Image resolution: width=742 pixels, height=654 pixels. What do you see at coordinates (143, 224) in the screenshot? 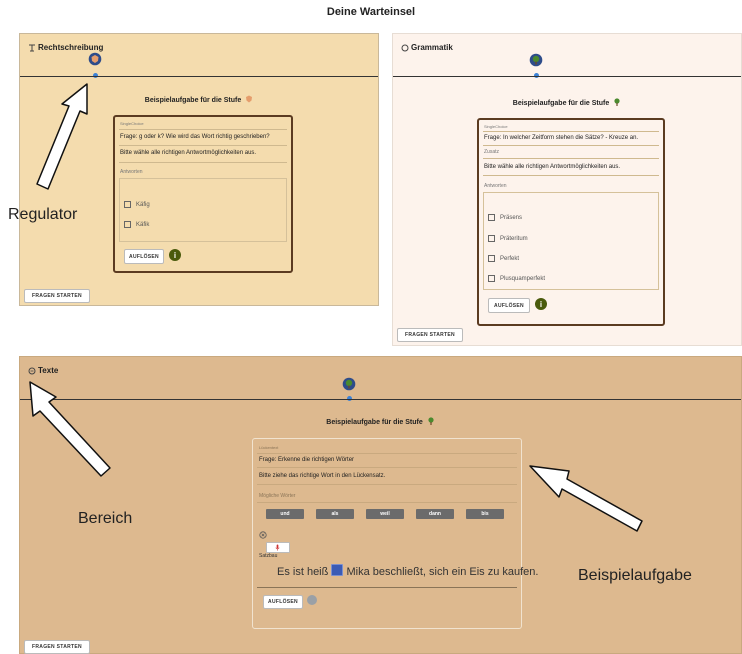
I see `option-label: Käfik` at bounding box center [143, 224].